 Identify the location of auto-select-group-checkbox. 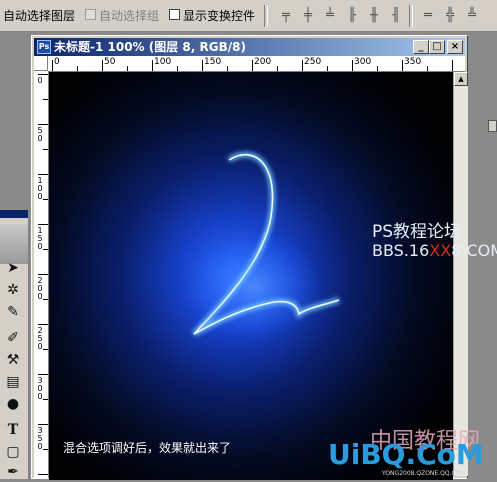
(90, 14).